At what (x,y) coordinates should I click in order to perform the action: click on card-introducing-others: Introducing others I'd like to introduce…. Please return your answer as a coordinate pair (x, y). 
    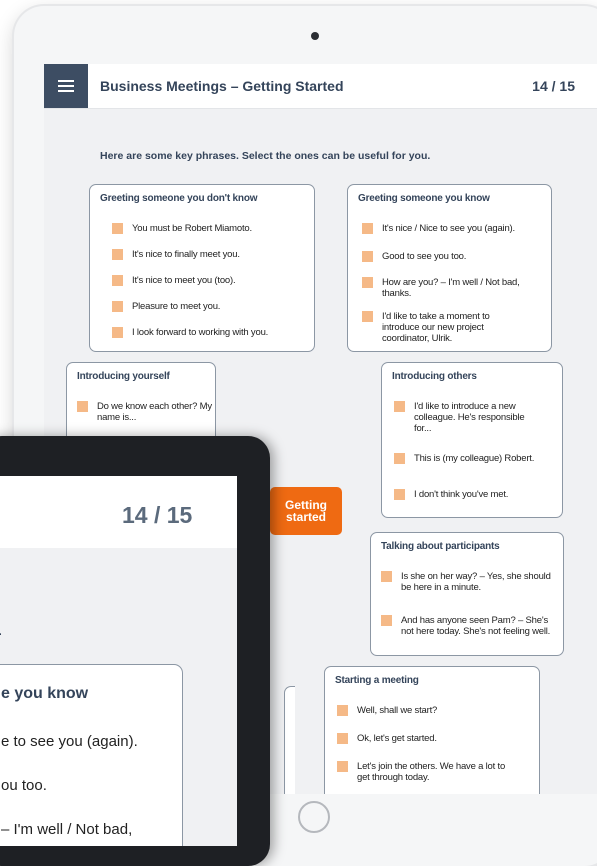
    Looking at the image, I should click on (472, 440).